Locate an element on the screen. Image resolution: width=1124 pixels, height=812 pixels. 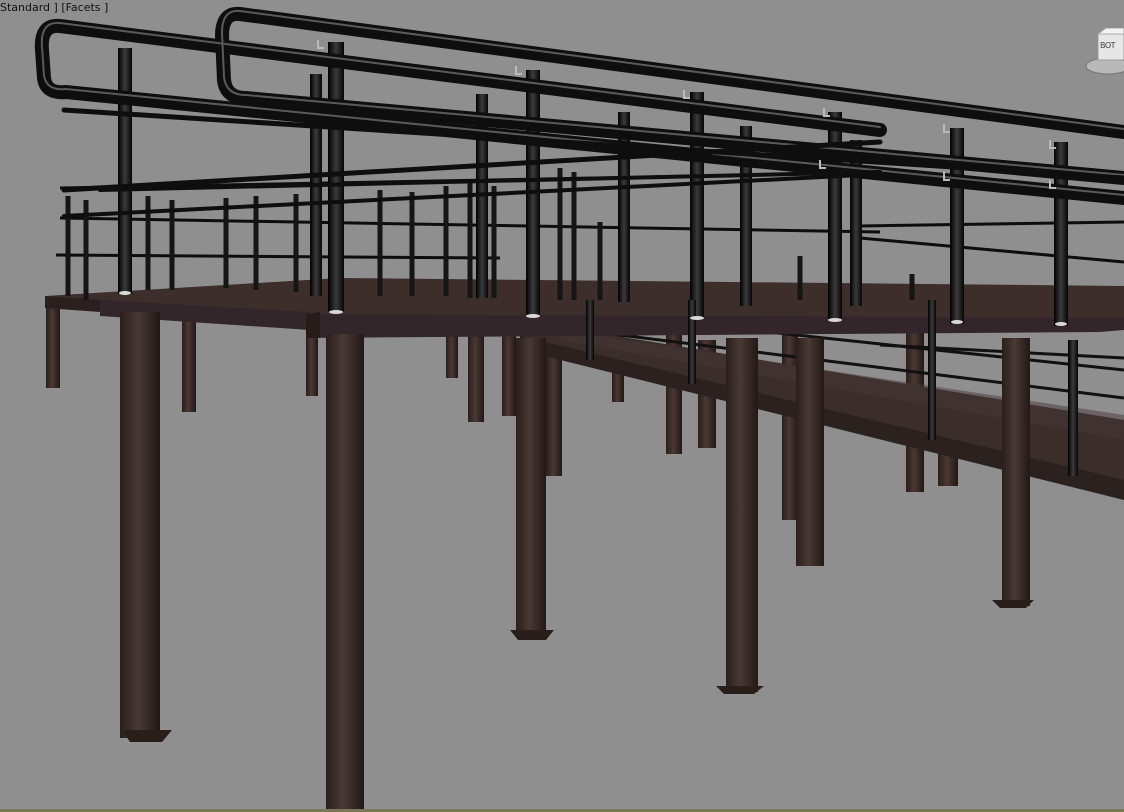
viewcube-icon is located at coordinates (1104, 53).